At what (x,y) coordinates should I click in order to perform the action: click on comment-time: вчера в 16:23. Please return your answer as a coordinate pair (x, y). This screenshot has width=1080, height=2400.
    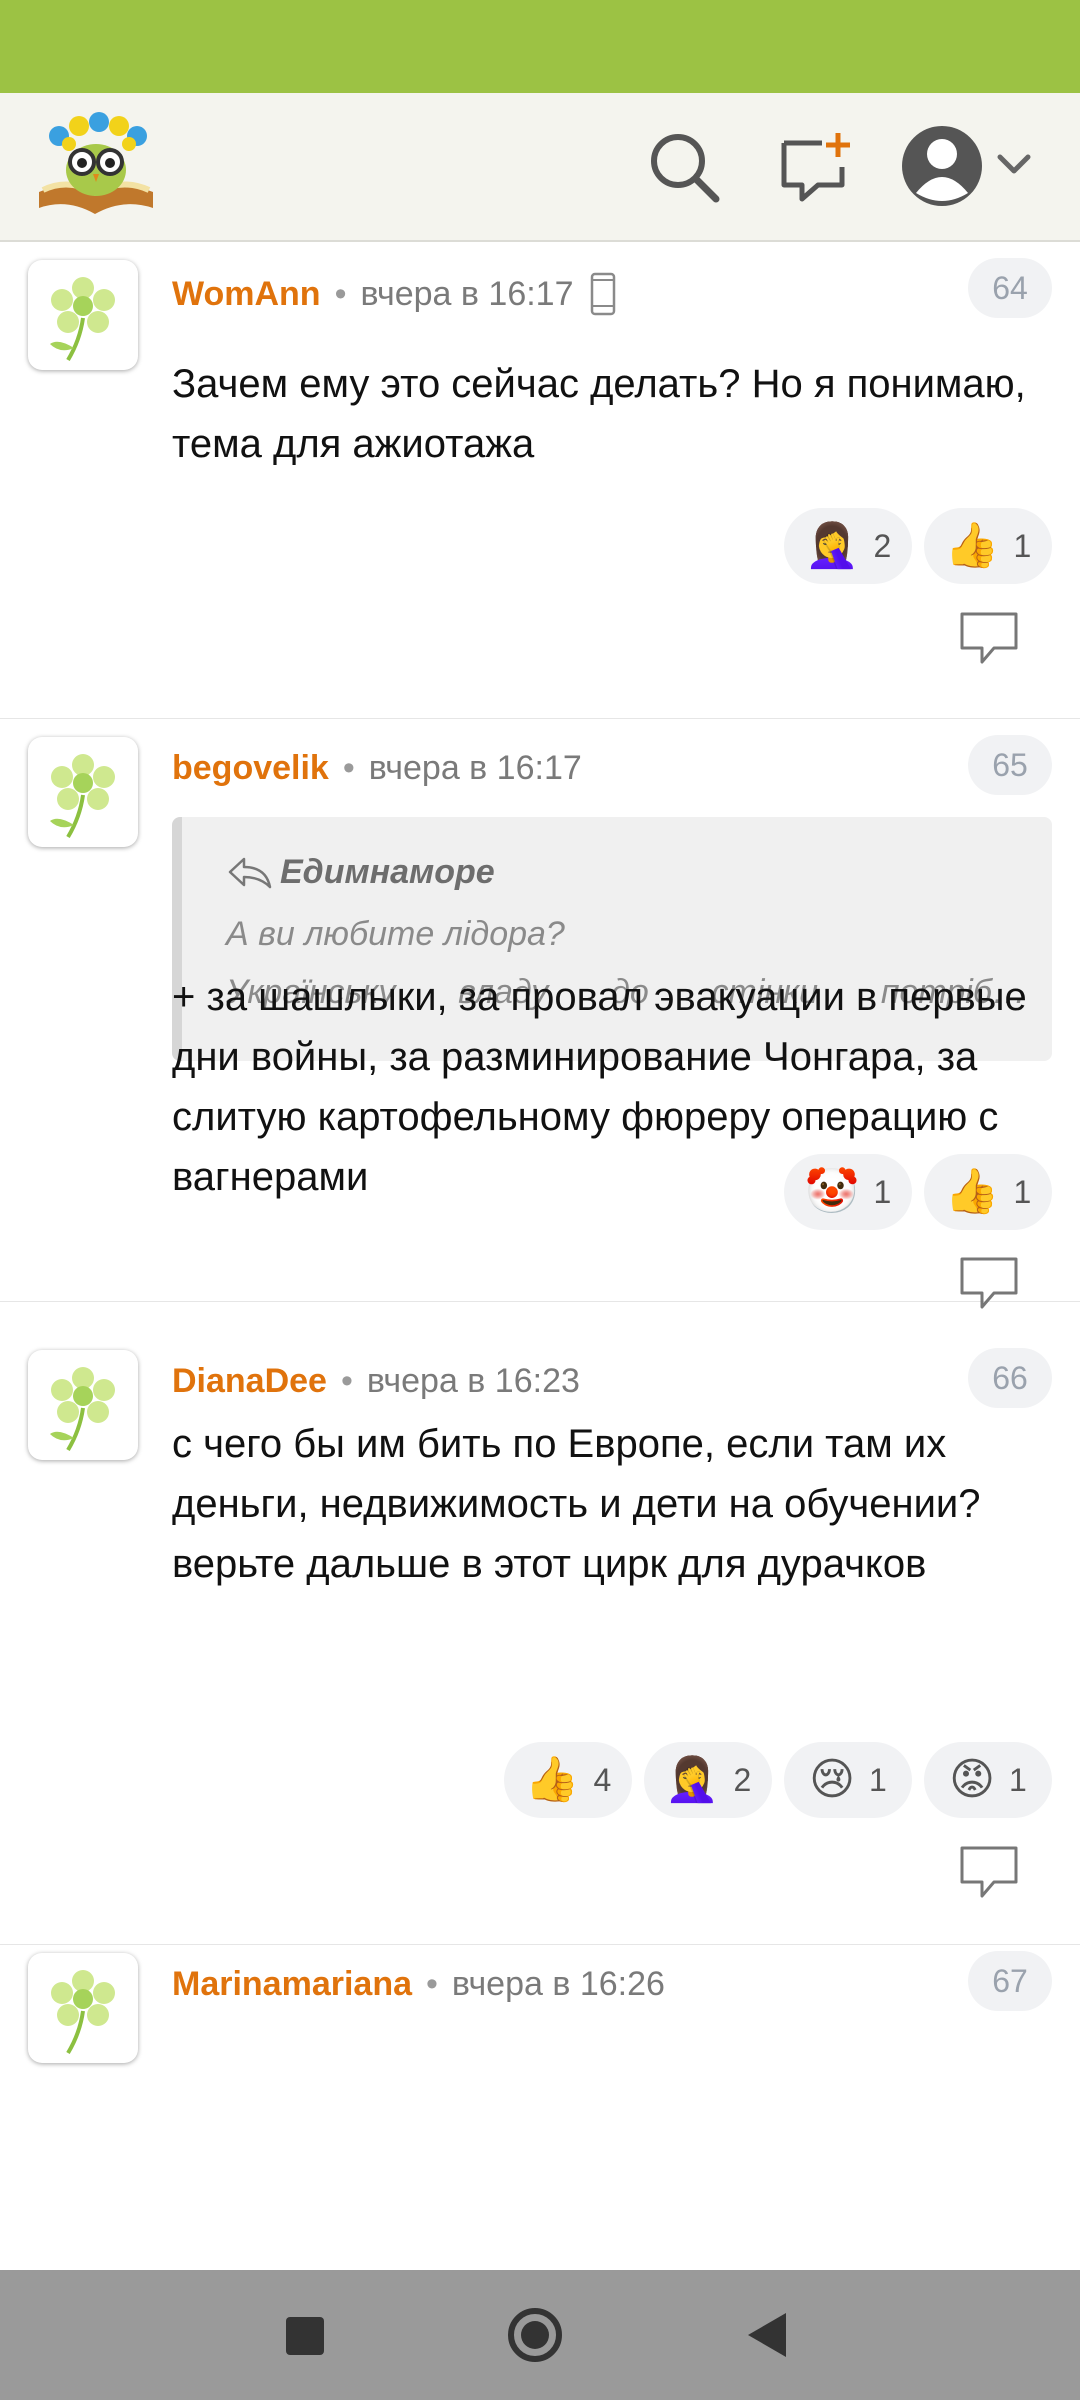
    Looking at the image, I should click on (473, 1381).